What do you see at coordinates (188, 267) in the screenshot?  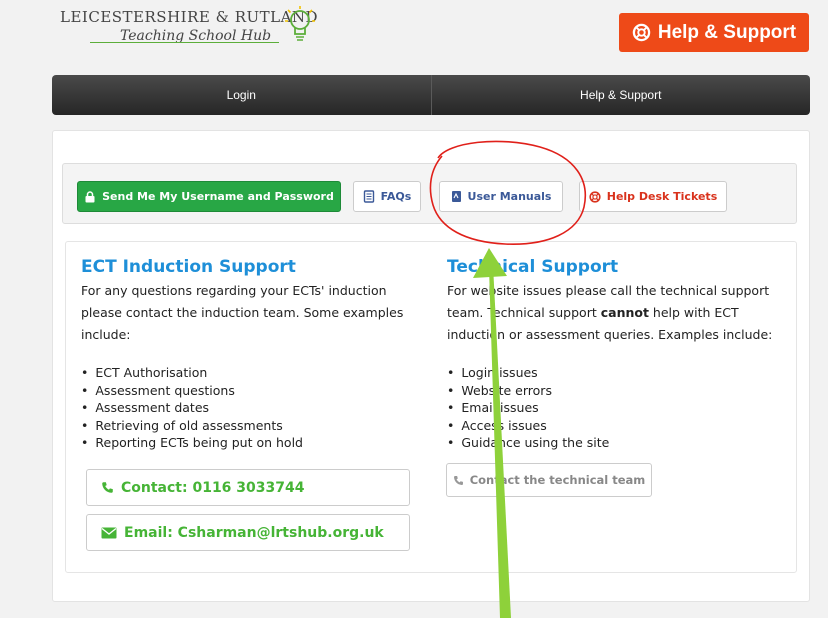 I see `ect-support-title: ECT Induction Support` at bounding box center [188, 267].